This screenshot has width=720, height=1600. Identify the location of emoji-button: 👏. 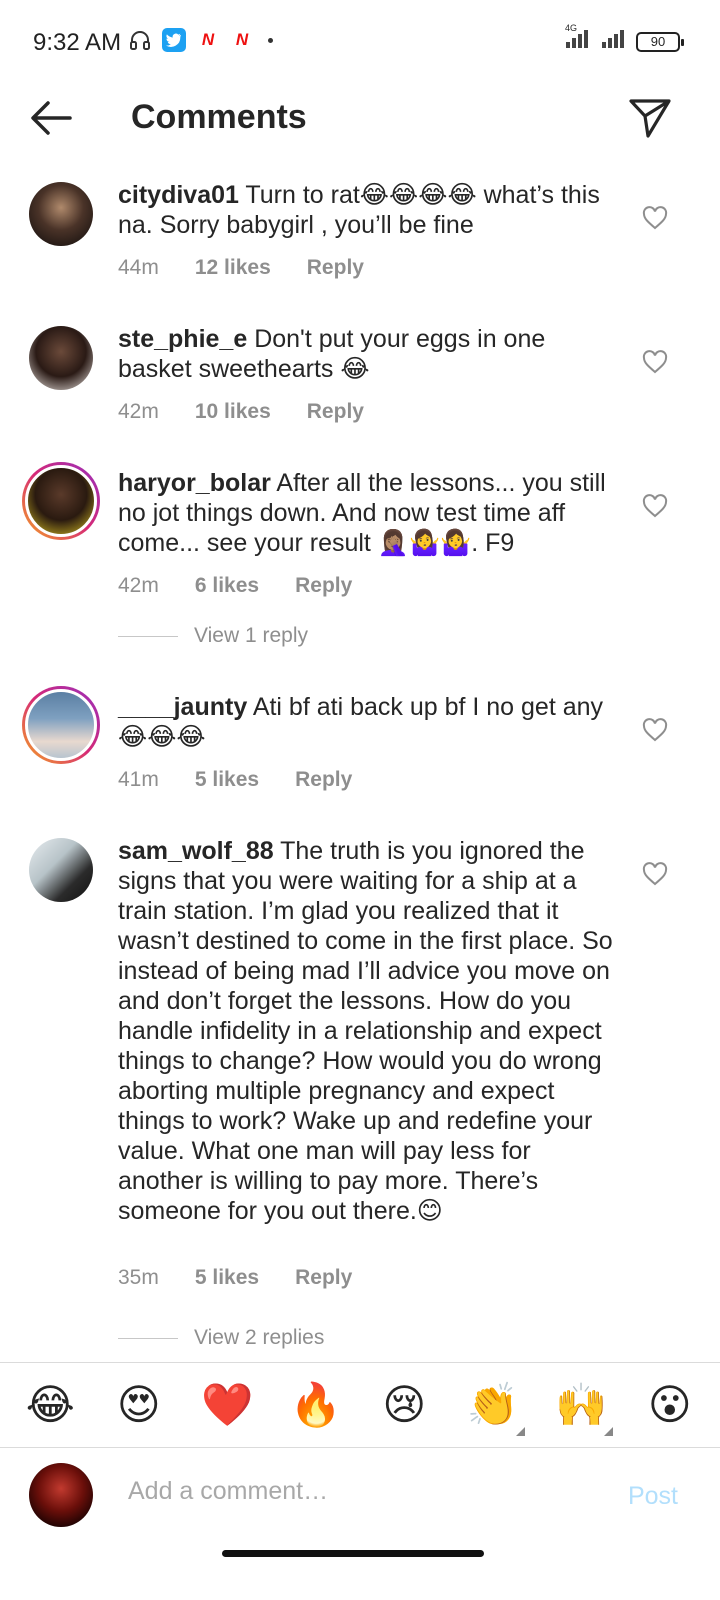
(495, 1408).